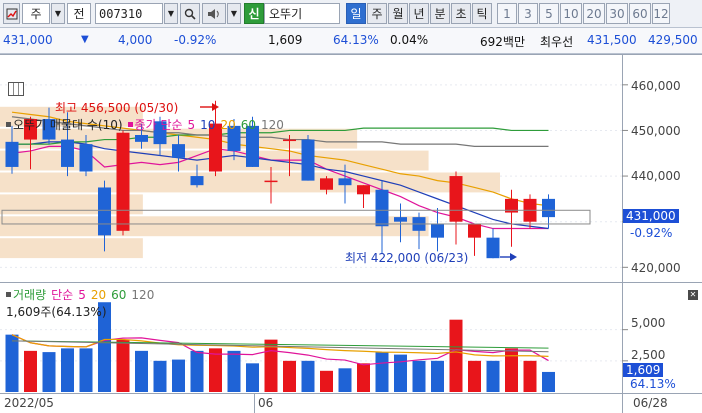 Image resolution: width=702 pixels, height=413 pixels. Describe the element at coordinates (130, 124) in the screenshot. I see `legend-ma-bullet` at that location.